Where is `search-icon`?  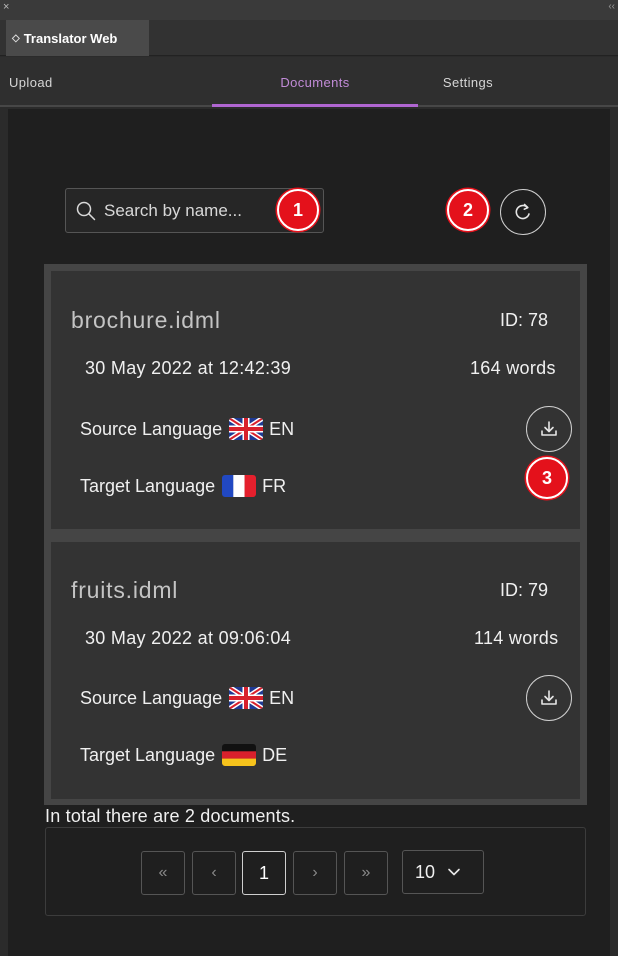 search-icon is located at coordinates (86, 210).